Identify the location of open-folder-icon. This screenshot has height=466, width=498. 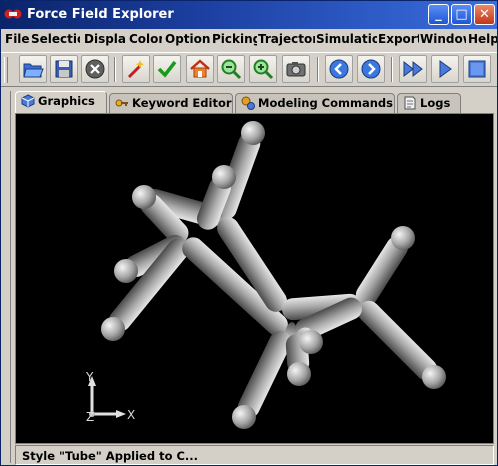
(33, 70).